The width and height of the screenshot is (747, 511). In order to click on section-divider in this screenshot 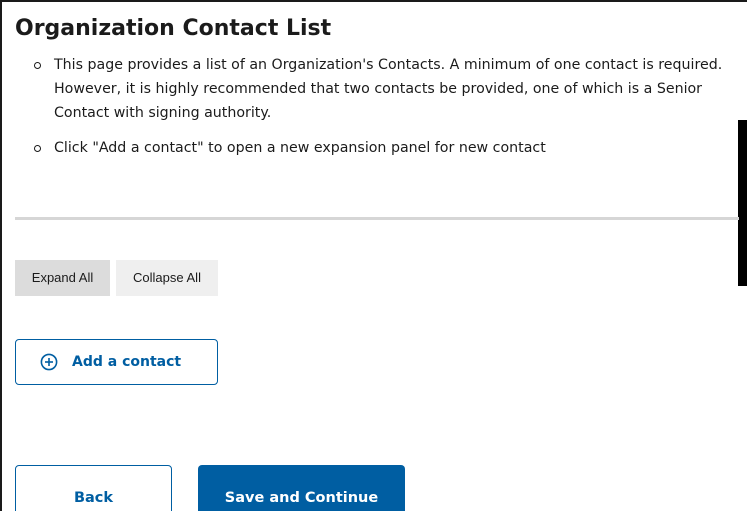, I will do `click(377, 218)`.